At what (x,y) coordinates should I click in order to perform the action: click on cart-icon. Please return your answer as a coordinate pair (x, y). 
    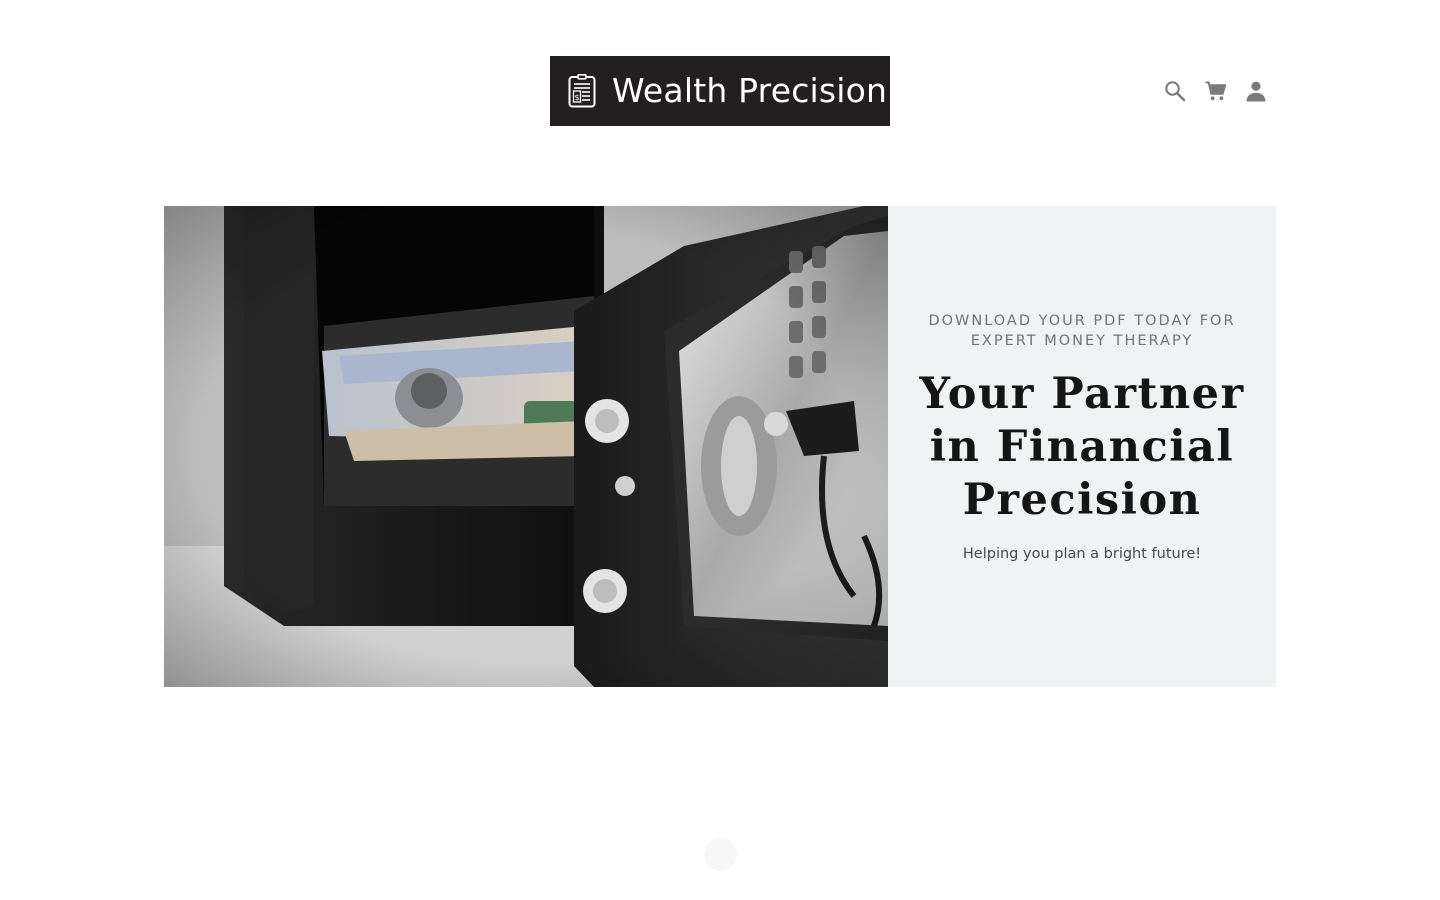
    Looking at the image, I should click on (1216, 91).